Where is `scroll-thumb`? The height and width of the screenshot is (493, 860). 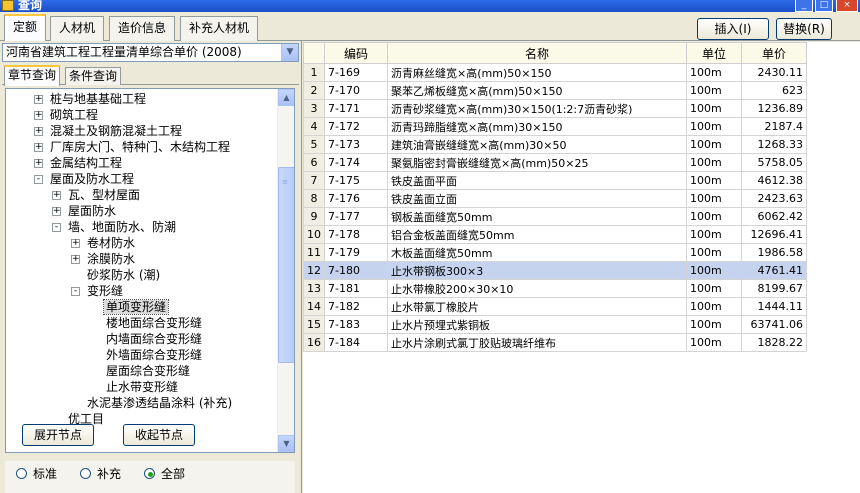 scroll-thumb is located at coordinates (286, 265).